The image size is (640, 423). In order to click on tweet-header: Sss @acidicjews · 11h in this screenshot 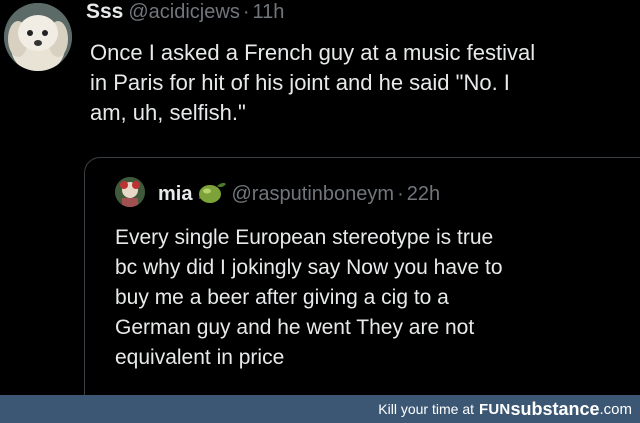, I will do `click(185, 14)`.